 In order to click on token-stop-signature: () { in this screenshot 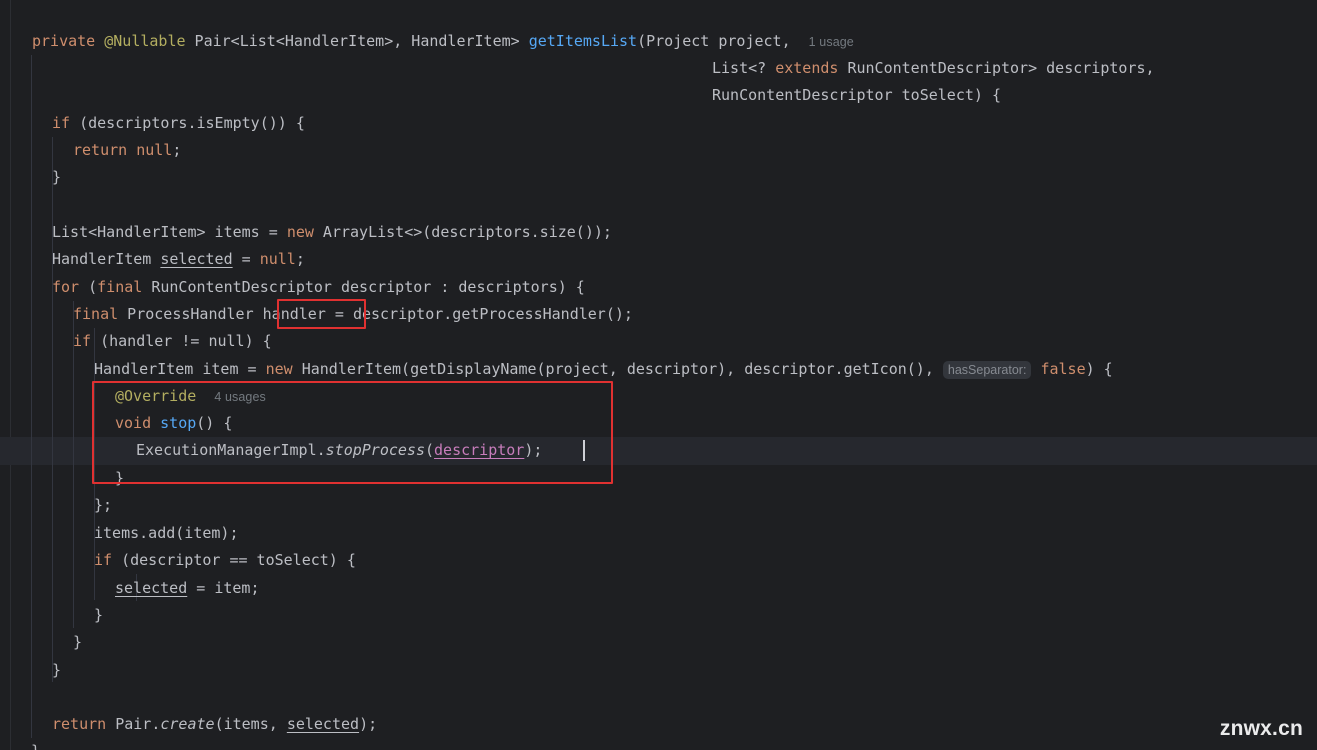, I will do `click(214, 423)`.